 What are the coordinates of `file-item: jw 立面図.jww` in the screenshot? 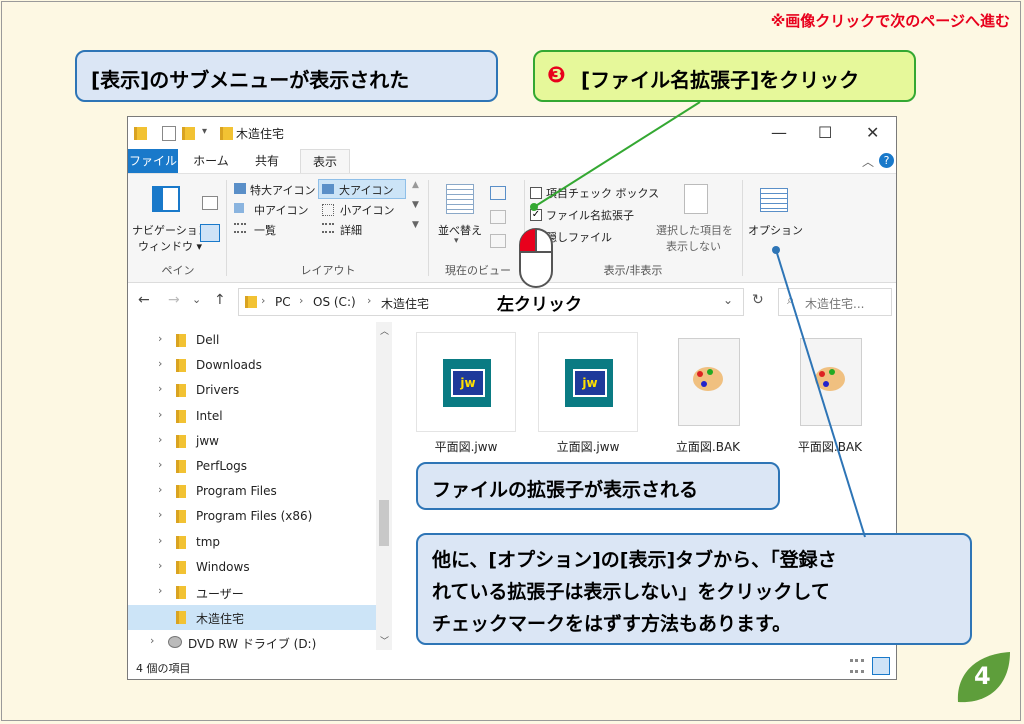 It's located at (588, 393).